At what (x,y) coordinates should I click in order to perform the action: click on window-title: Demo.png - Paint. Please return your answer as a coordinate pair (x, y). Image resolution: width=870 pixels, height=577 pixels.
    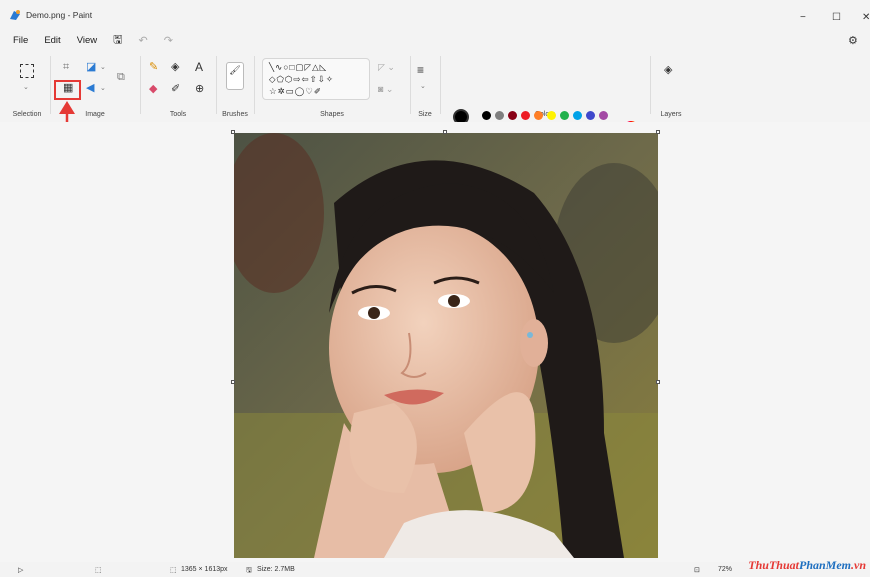
    Looking at the image, I should click on (59, 15).